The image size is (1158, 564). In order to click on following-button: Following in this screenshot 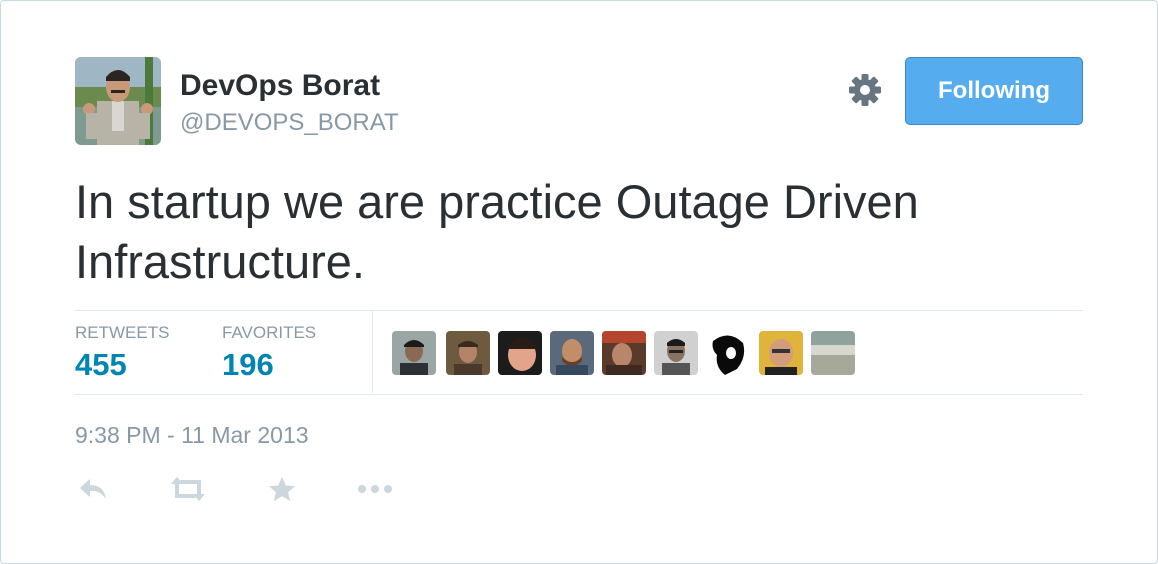, I will do `click(994, 91)`.